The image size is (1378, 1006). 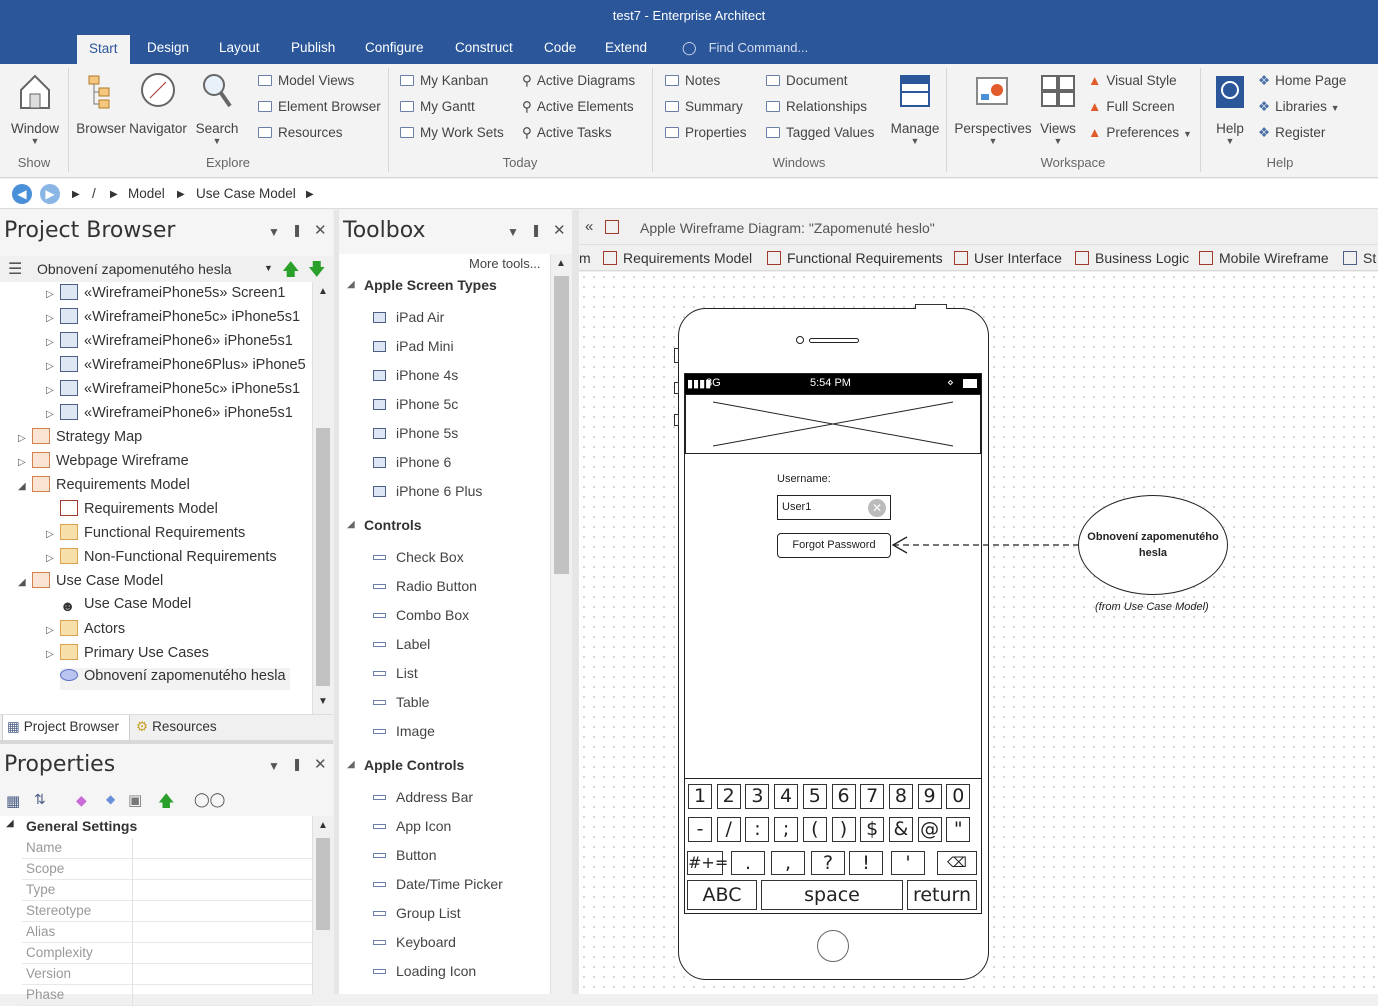 I want to click on glasses-icon: ◯◯, so click(x=209, y=799).